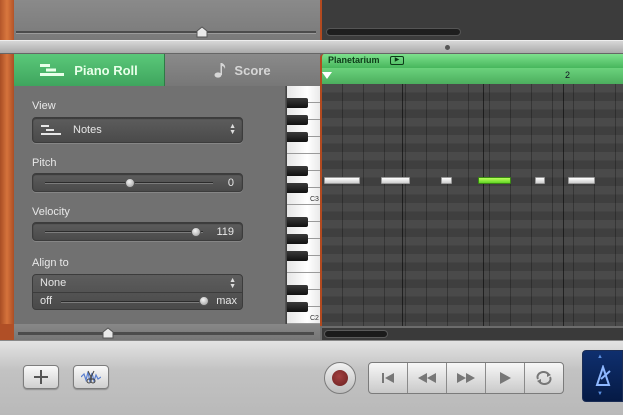 The image size is (623, 415). I want to click on editor-toggle-button, so click(91, 377).